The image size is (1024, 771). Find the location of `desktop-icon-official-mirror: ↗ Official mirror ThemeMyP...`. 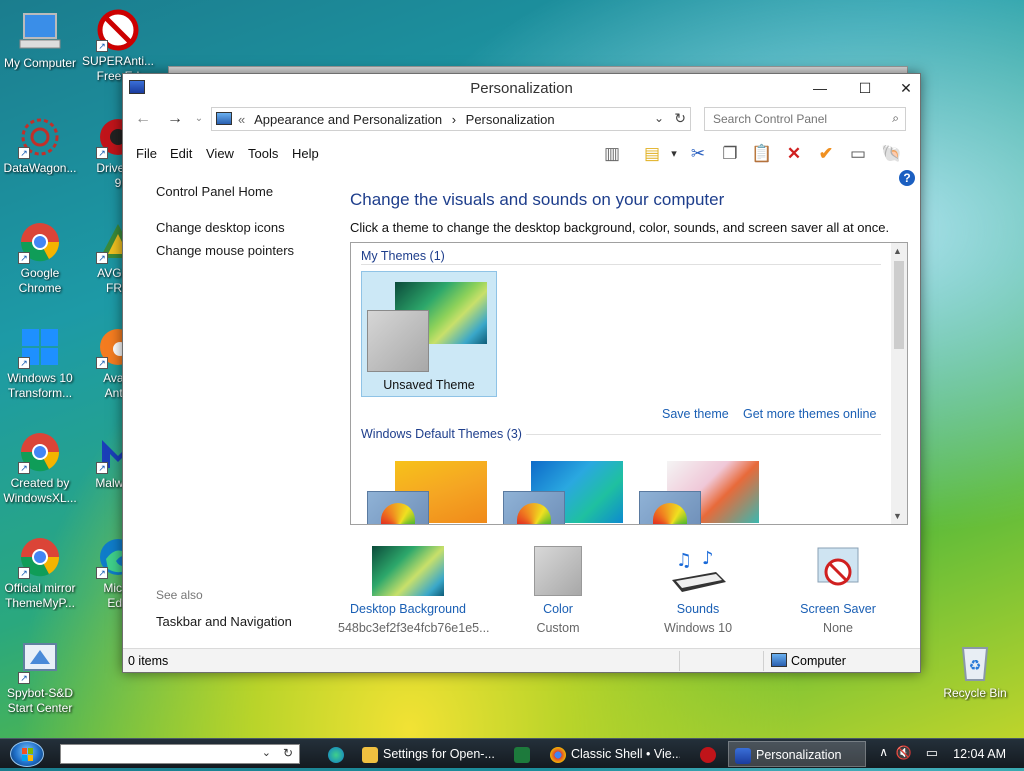

desktop-icon-official-mirror: ↗ Official mirror ThemeMyP... is located at coordinates (40, 573).